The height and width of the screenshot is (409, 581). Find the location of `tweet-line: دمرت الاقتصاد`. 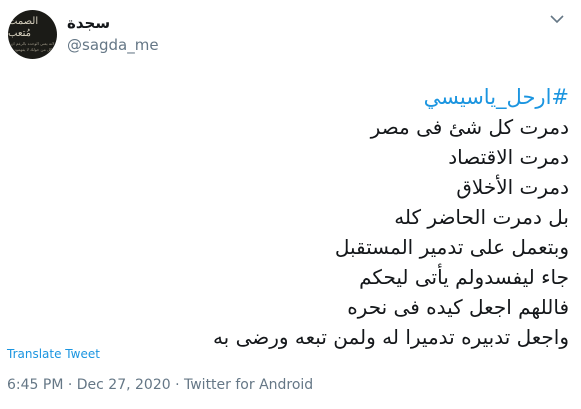

tweet-line: دمرت الاقتصاد is located at coordinates (508, 157).